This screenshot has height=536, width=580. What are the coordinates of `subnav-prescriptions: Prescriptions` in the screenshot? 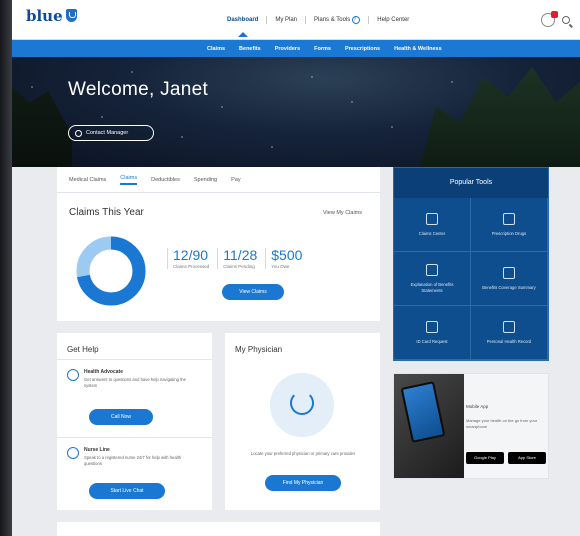 It's located at (362, 49).